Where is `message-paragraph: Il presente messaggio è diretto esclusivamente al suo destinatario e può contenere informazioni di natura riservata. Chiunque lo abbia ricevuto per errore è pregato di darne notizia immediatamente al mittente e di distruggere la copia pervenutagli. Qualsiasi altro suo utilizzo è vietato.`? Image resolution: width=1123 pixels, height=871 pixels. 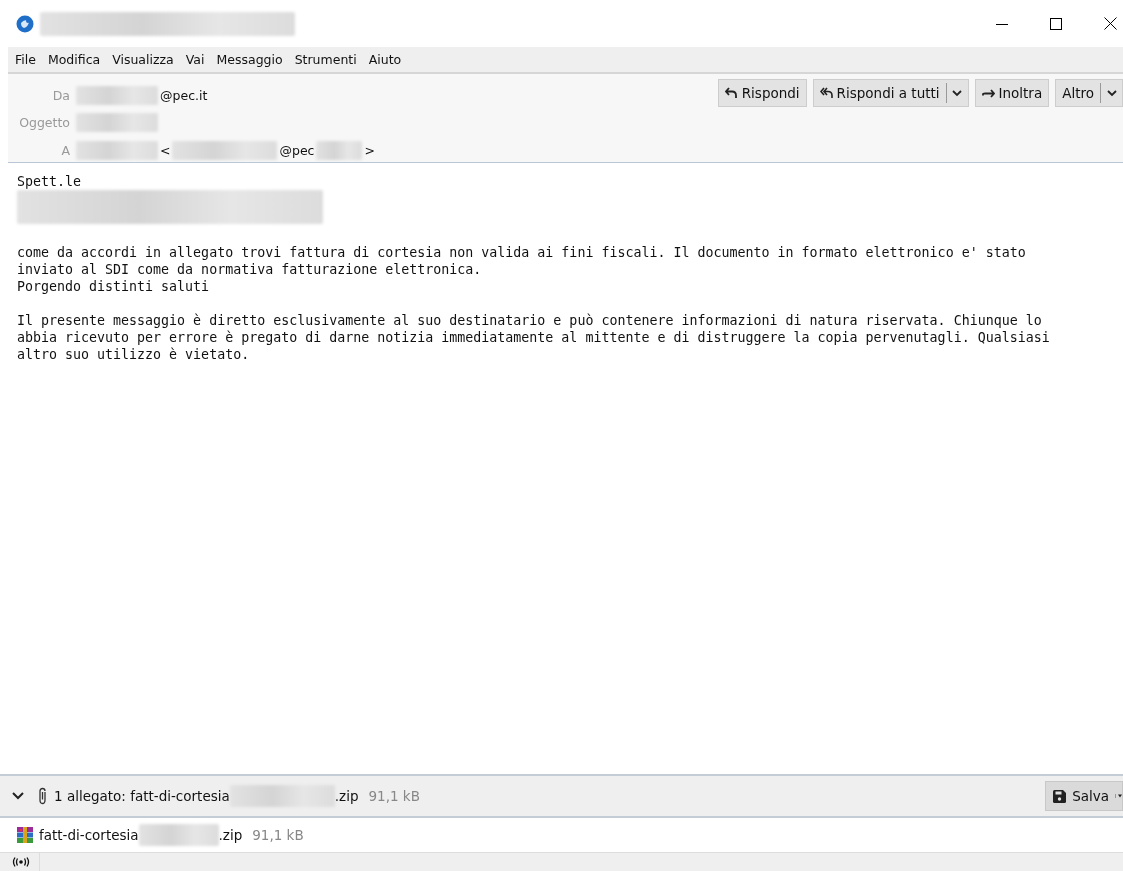 message-paragraph: Il presente messaggio è diretto esclusivamente al suo destinatario e può contenere informazioni di natura riservata. Chiunque lo abbia ricevuto per errore è pregato di darne notizia immediatamente al mittente e di distruggere la copia pervenutagli. Qualsiasi altro suo utilizzo è vietato. is located at coordinates (534, 337).